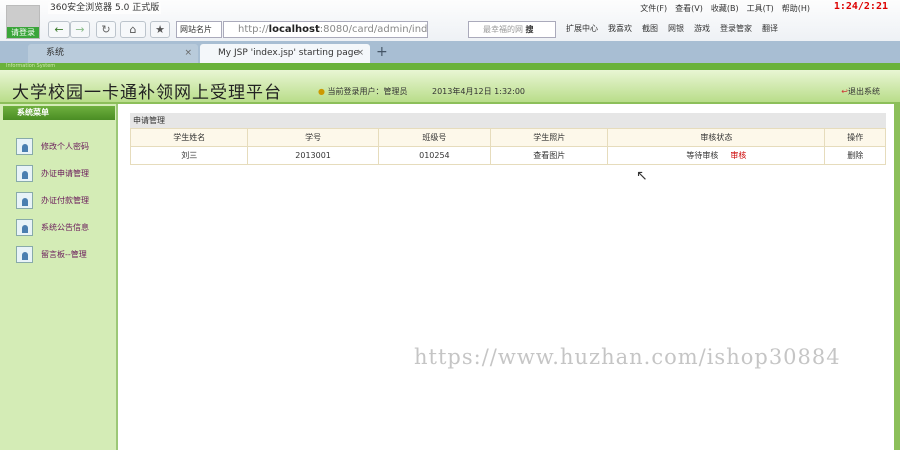 The image size is (900, 450). I want to click on menu-help: 帮助(H), so click(796, 8).